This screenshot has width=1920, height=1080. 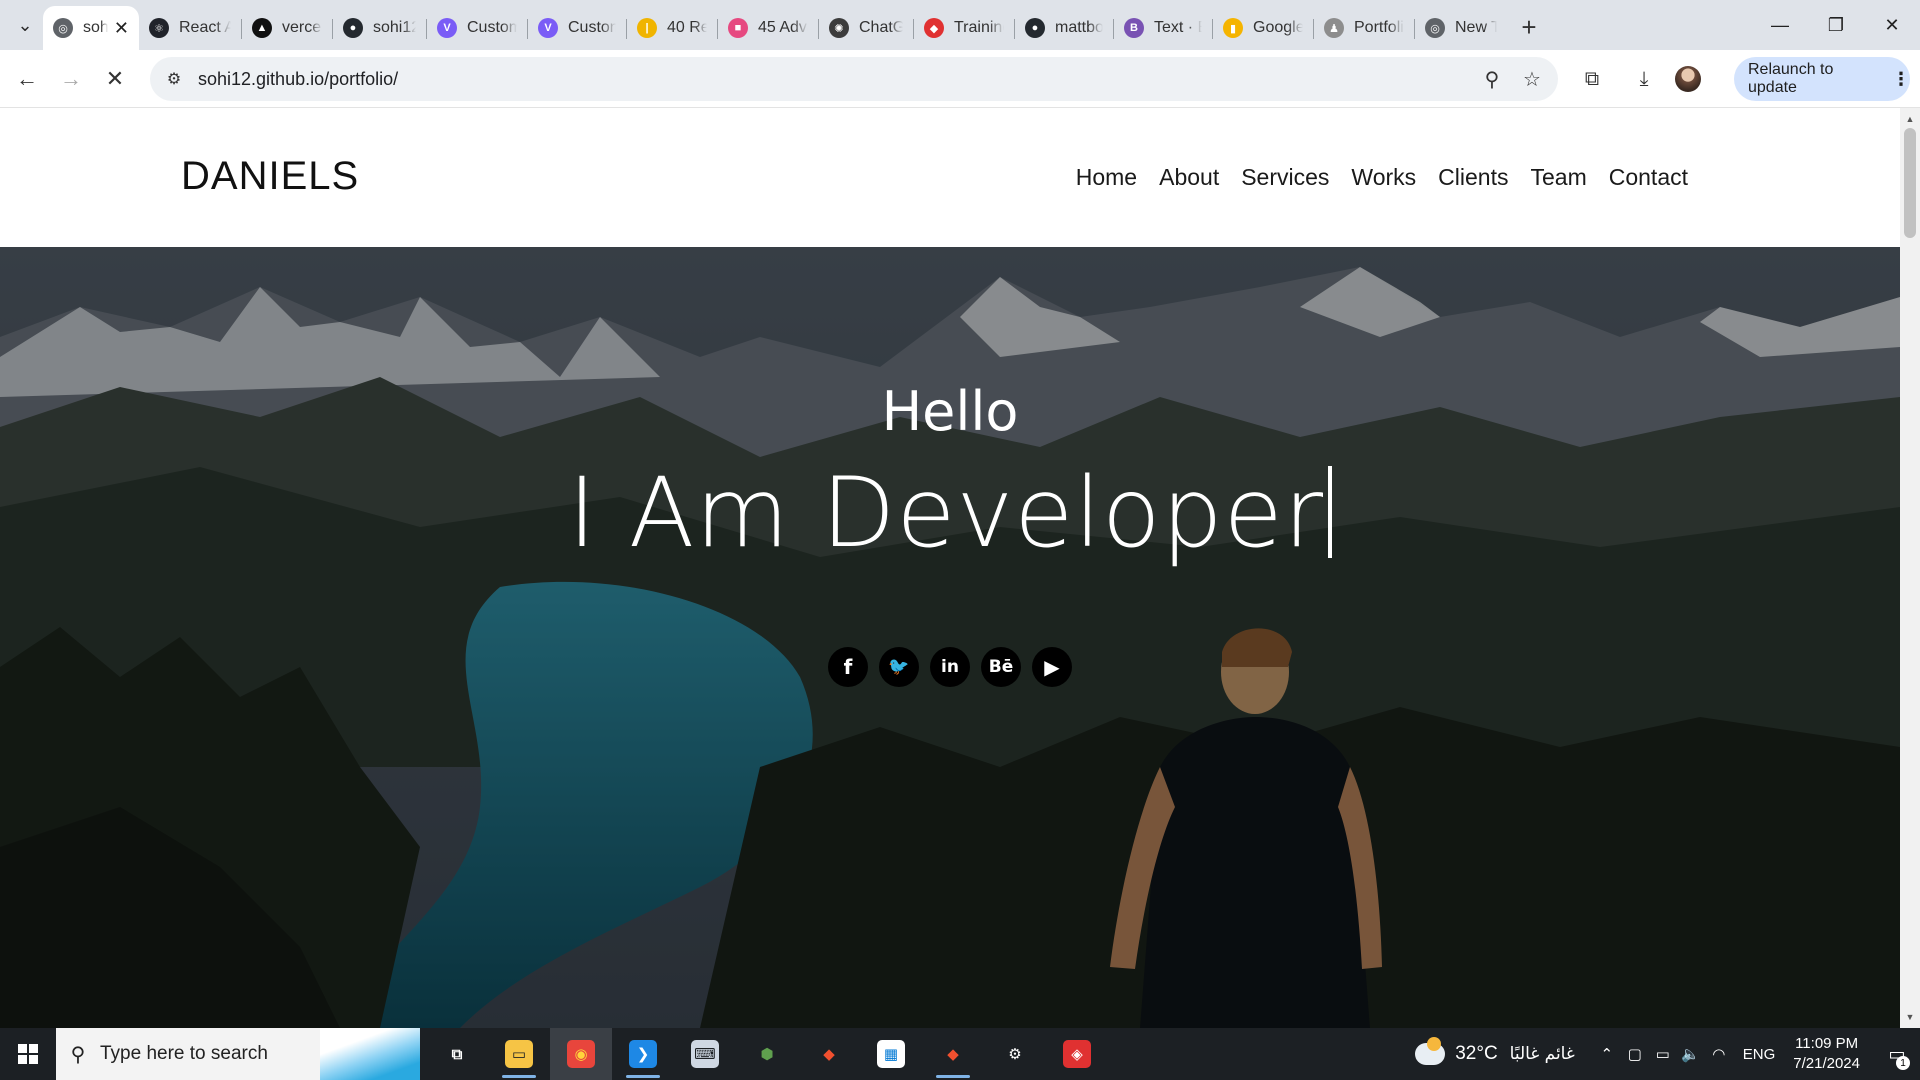 I want to click on camera-icon: ▢, so click(x=1635, y=1054).